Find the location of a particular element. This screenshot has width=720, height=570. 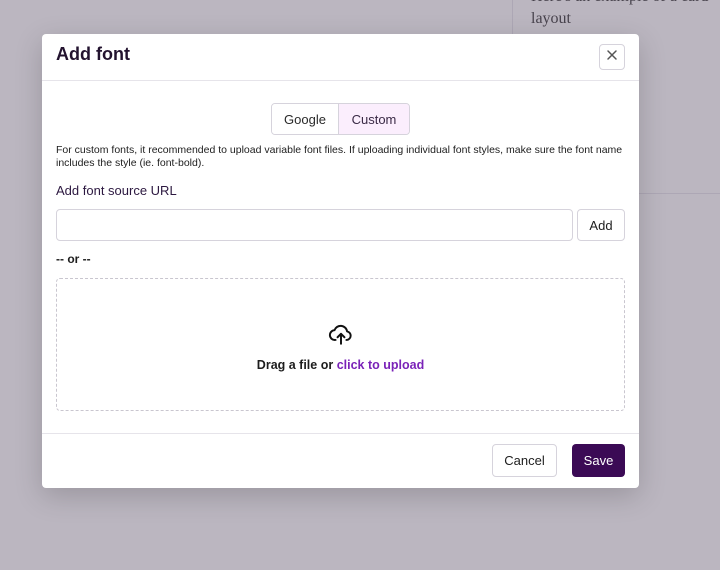

dropzone-text: Drag a file or click to upload is located at coordinates (340, 365).